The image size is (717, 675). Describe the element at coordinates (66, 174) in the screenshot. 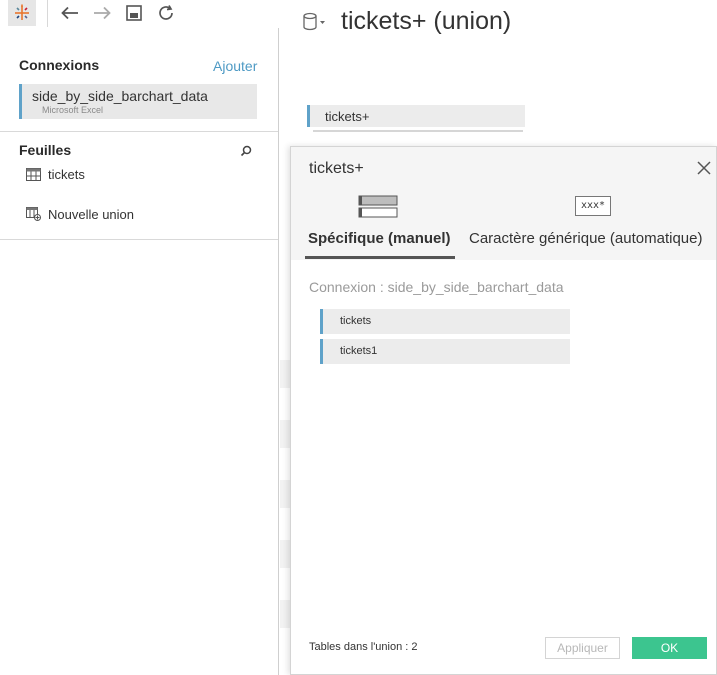

I see `sheet-label: tickets` at that location.